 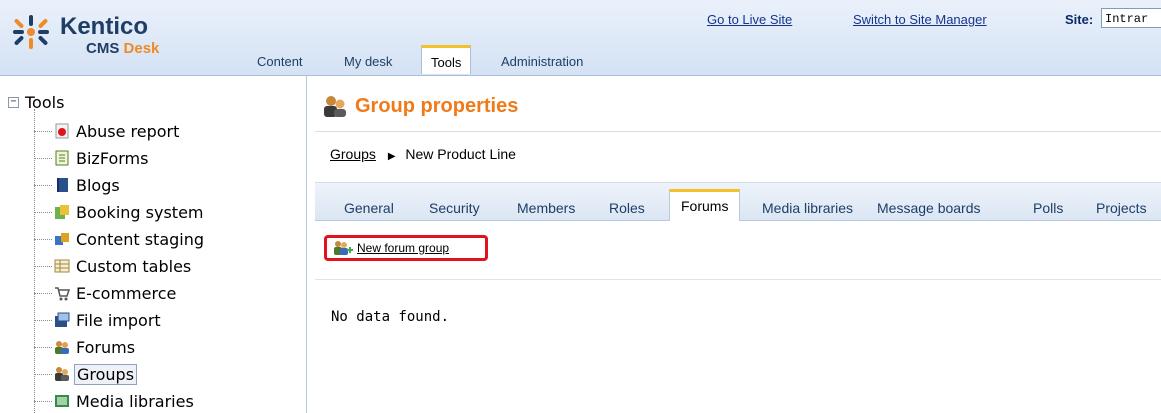 What do you see at coordinates (140, 239) in the screenshot?
I see `tree-item-label: Content staging` at bounding box center [140, 239].